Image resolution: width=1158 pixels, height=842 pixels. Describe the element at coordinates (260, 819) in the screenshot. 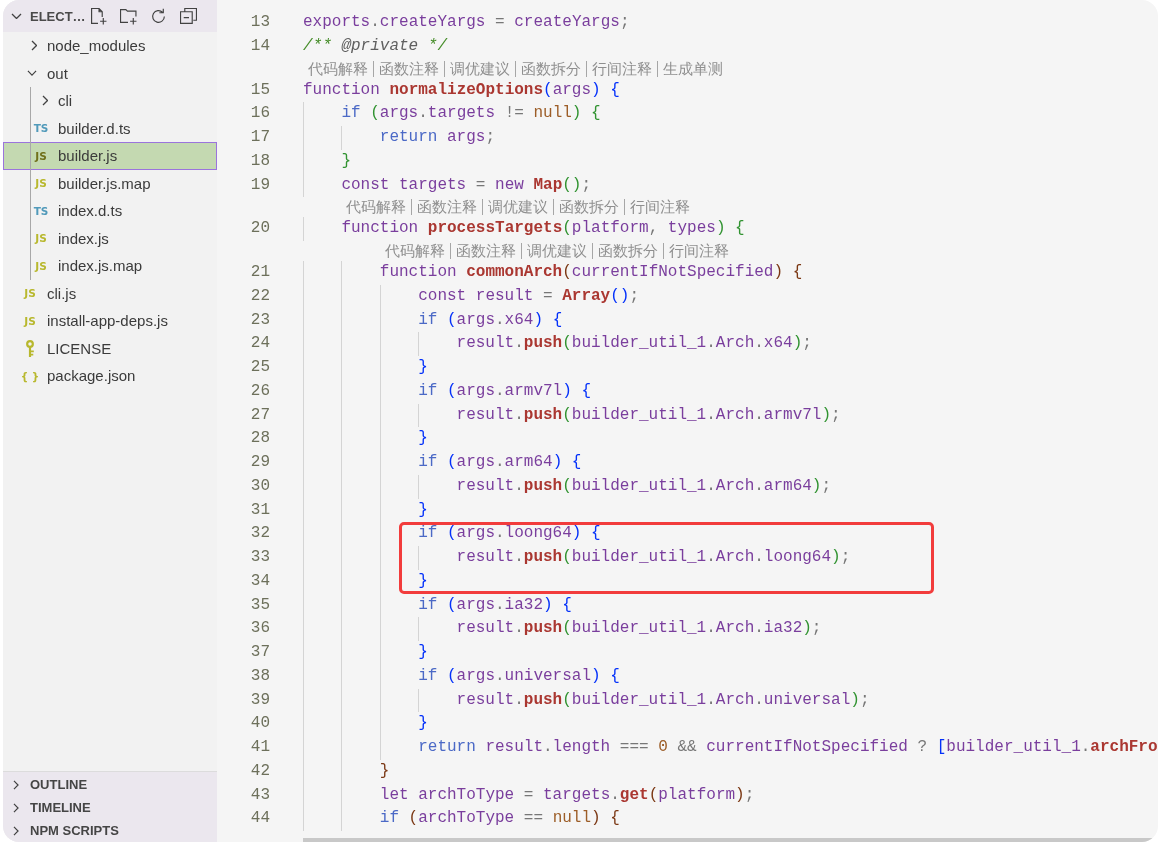

I see `line-number: 44` at that location.